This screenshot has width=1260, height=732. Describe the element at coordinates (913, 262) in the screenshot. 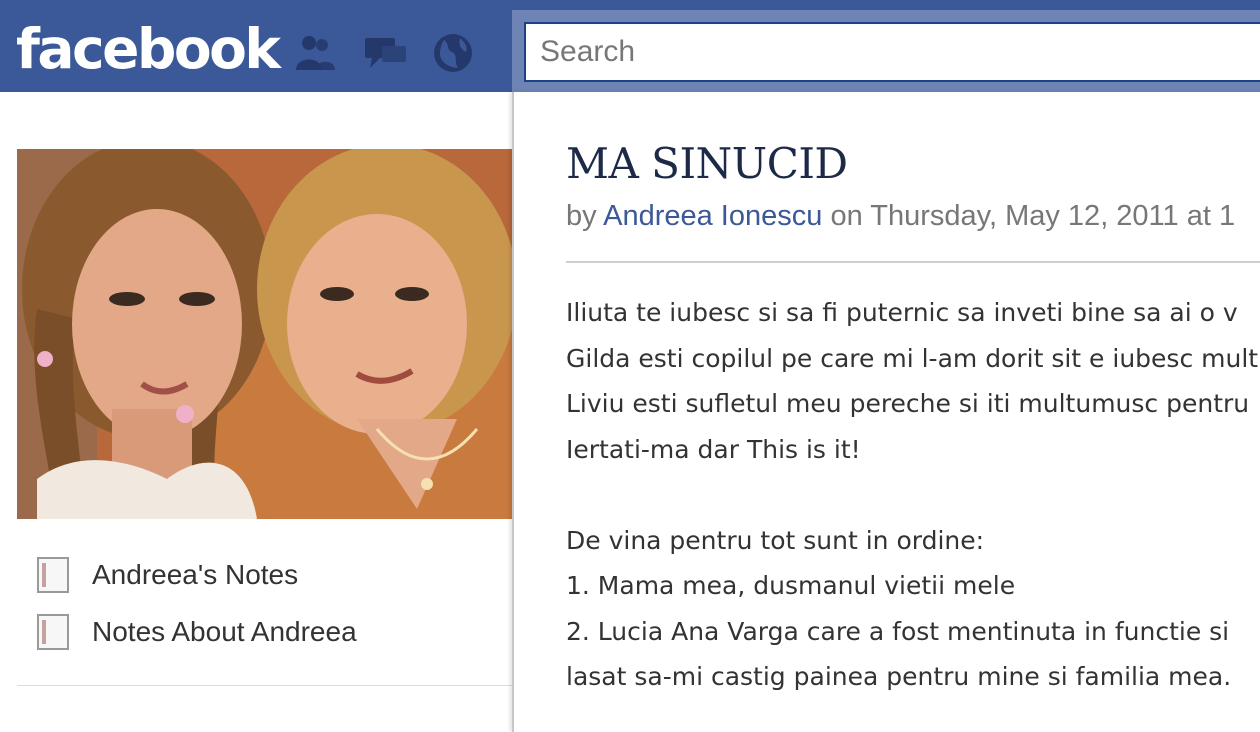

I see `title-divider` at that location.